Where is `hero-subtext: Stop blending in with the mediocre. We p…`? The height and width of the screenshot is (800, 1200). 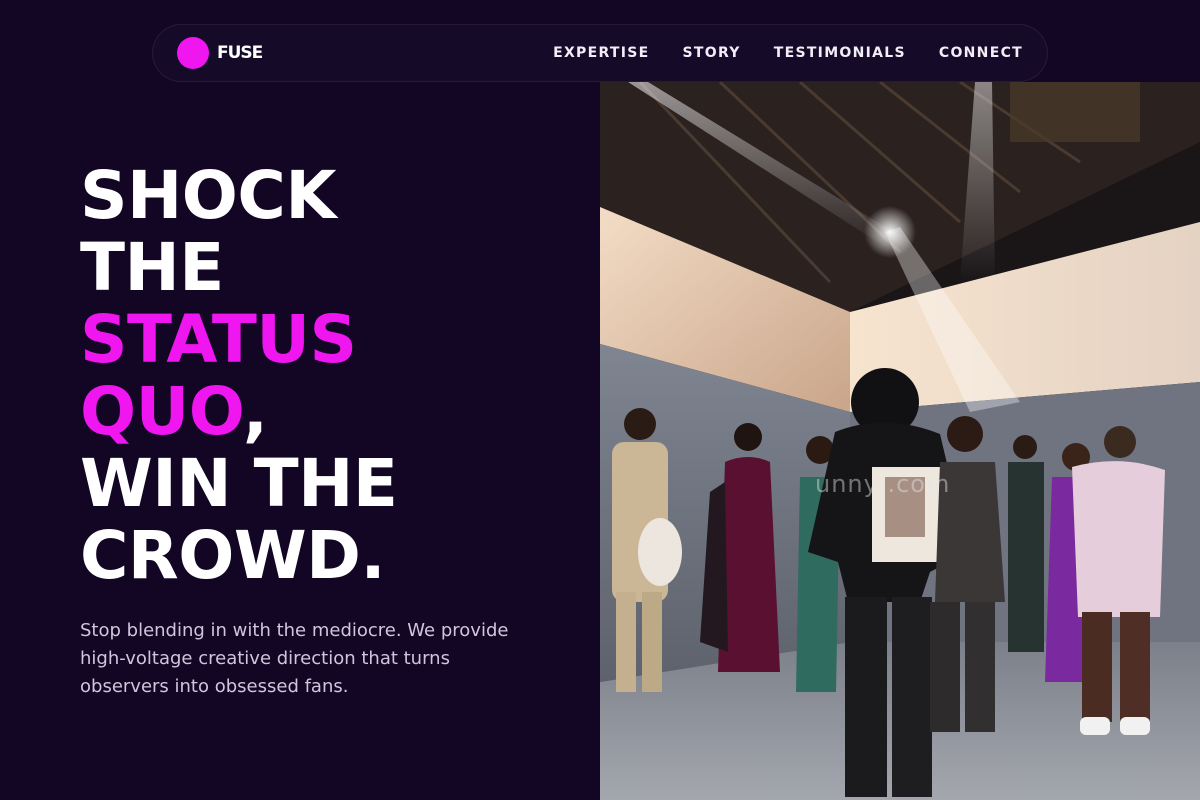
hero-subtext: Stop blending in with the mediocre. We p… is located at coordinates (294, 658).